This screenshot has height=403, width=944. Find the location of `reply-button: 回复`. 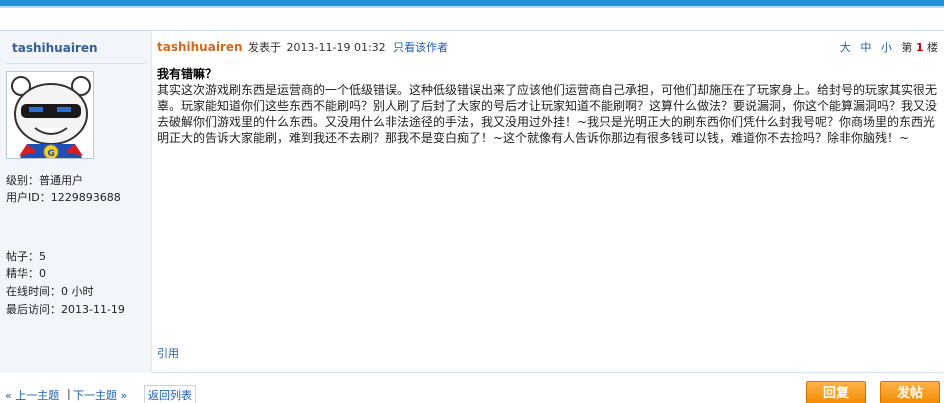

reply-button: 回复 is located at coordinates (836, 392).